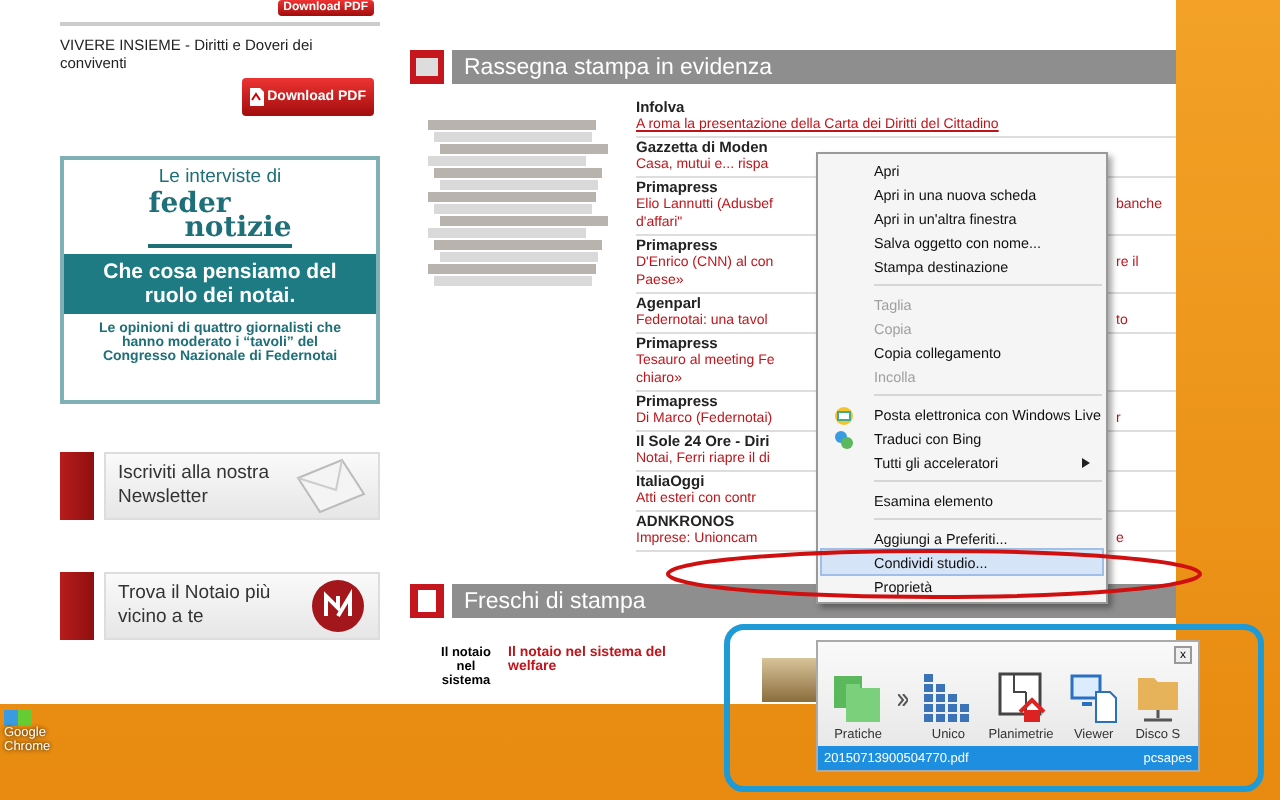  Describe the element at coordinates (1021, 698) in the screenshot. I see `floor-plan-icon` at that location.